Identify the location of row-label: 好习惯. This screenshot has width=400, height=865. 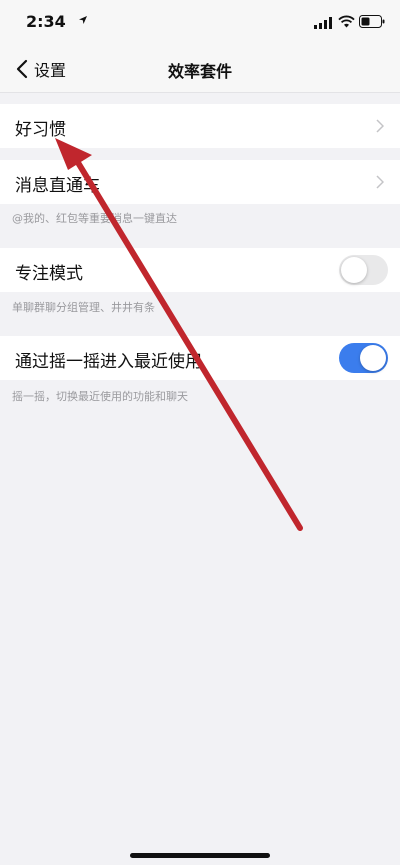
(40, 130).